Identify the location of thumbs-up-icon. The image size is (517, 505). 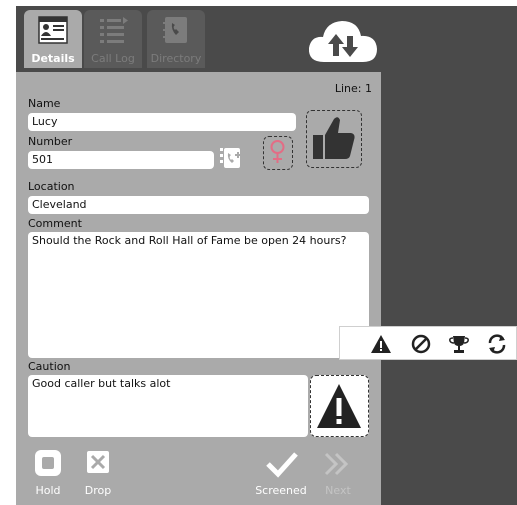
(334, 138).